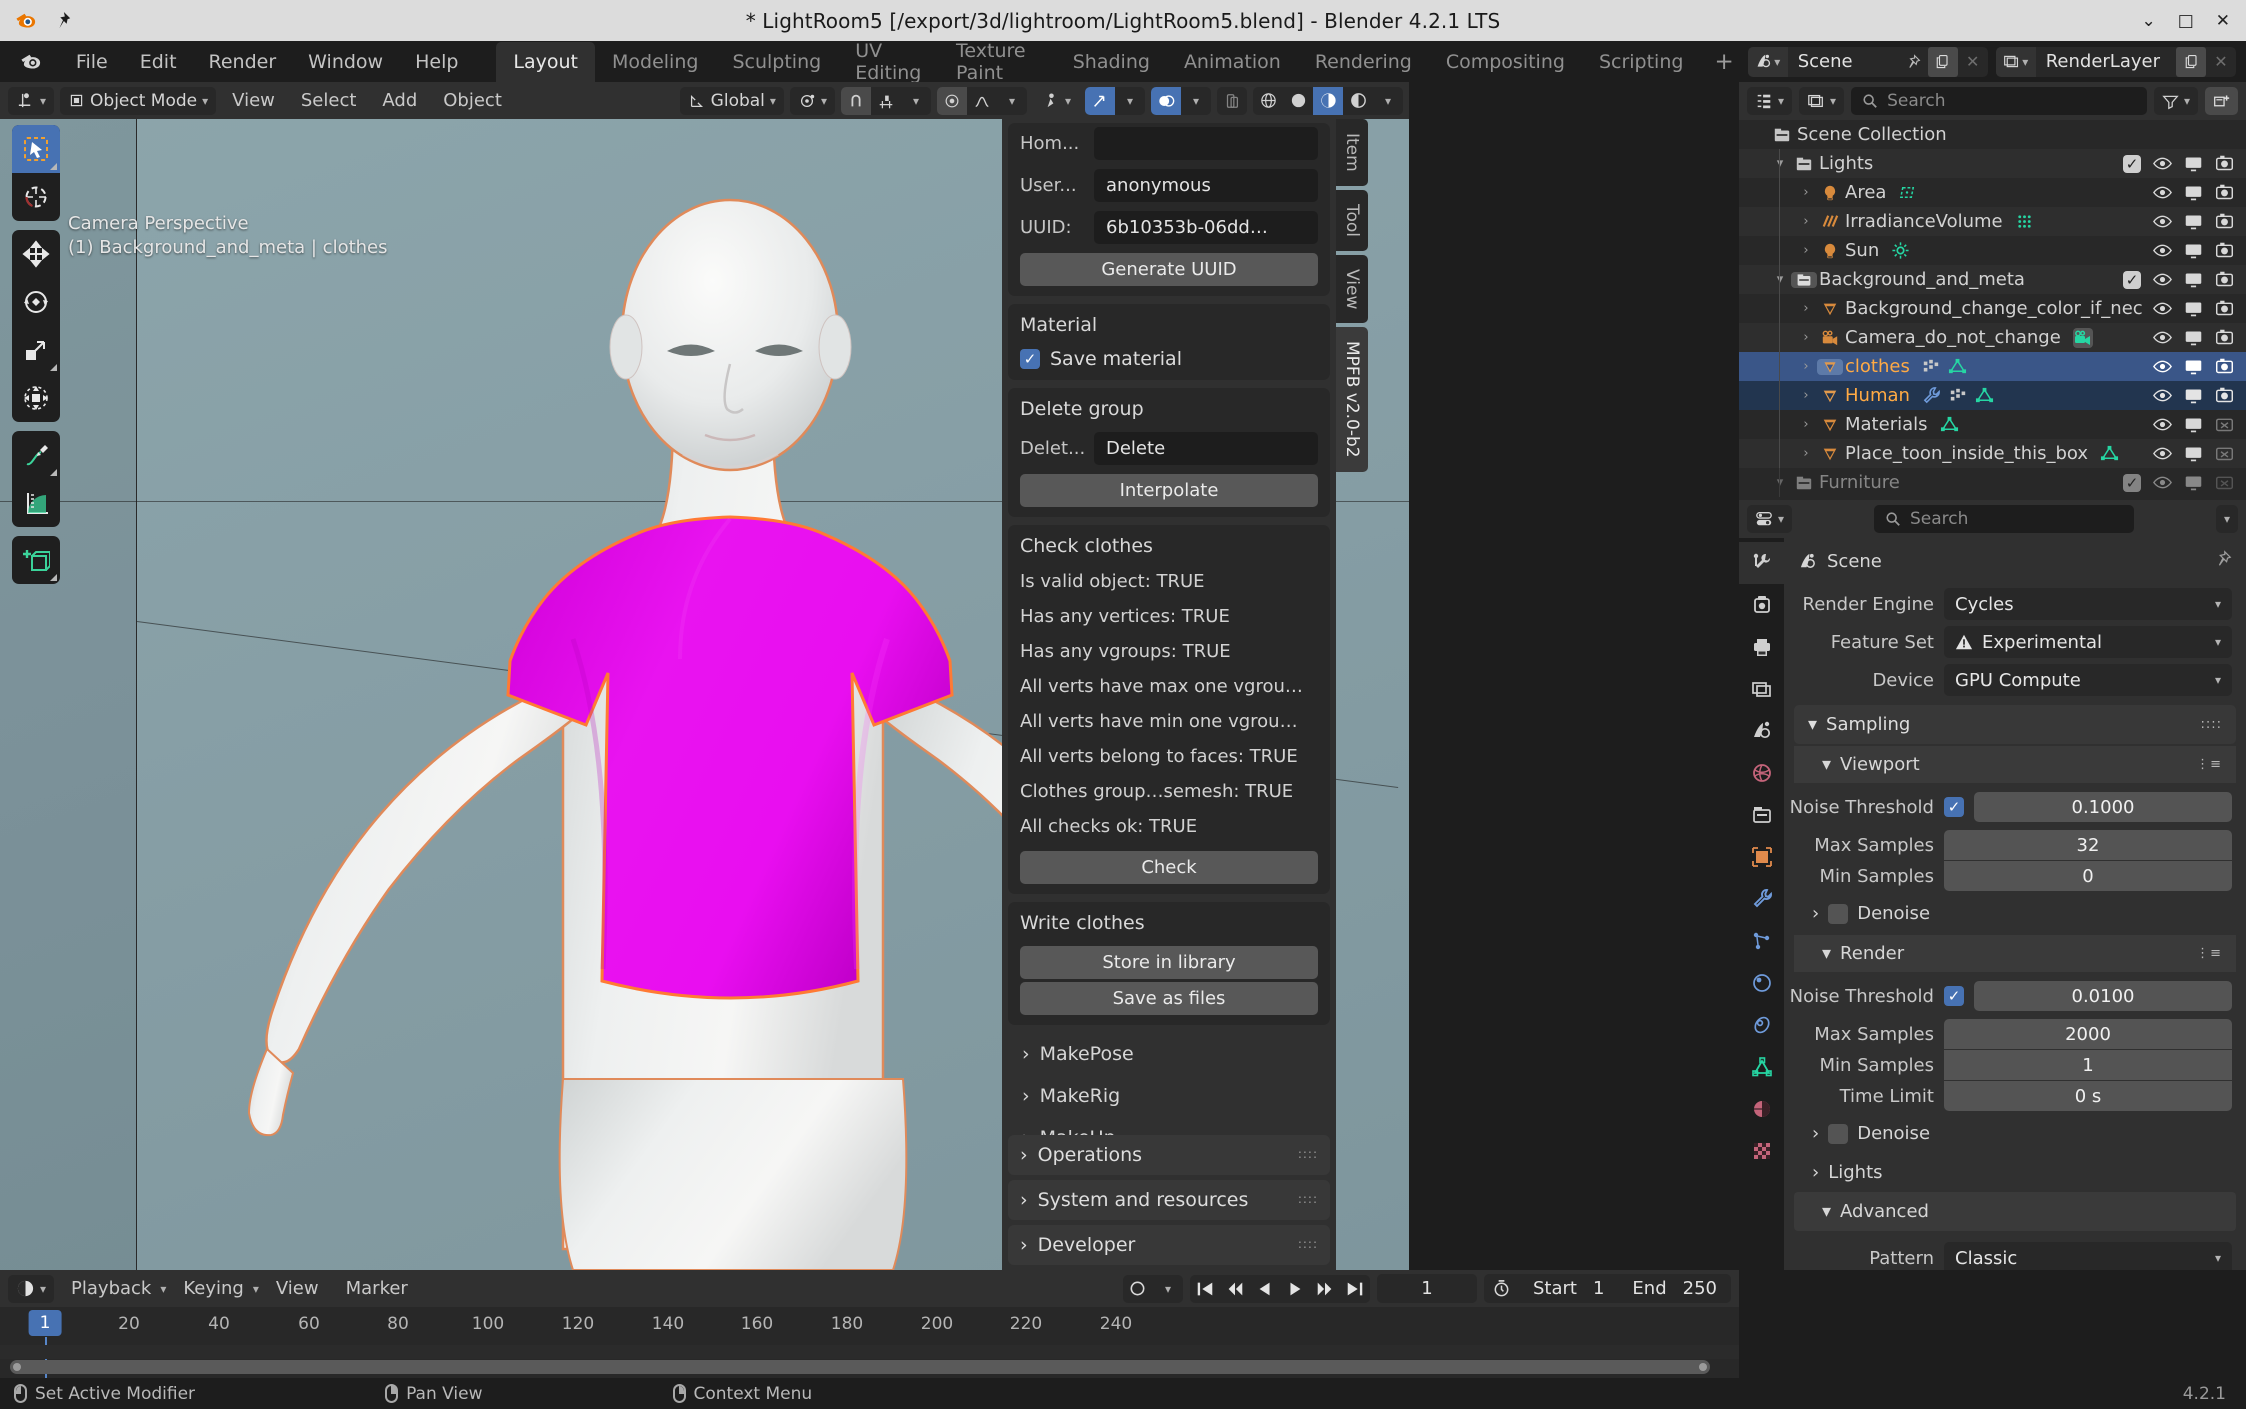  What do you see at coordinates (1954, 807) in the screenshot?
I see `viewport-noise-threshold-checkbox: ✓` at bounding box center [1954, 807].